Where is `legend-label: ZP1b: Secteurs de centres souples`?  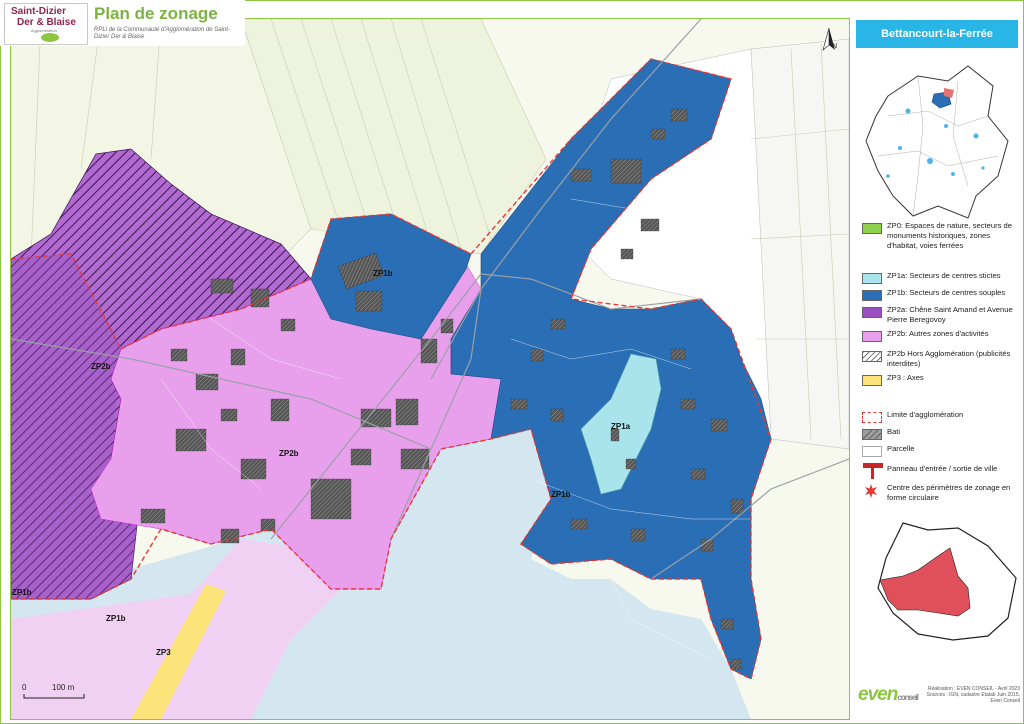 legend-label: ZP1b: Secteurs de centres souples is located at coordinates (946, 292).